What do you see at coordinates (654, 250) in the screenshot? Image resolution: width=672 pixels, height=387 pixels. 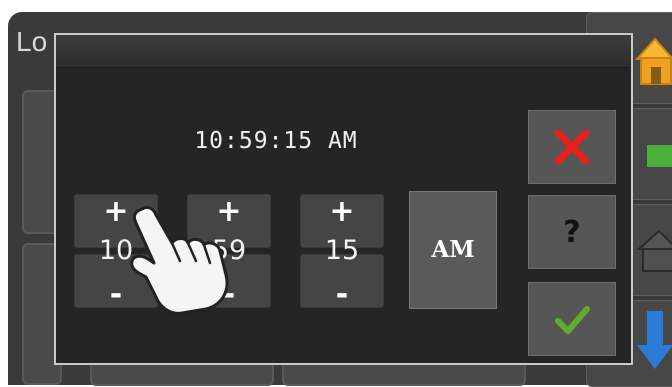 I see `house-outline-icon` at bounding box center [654, 250].